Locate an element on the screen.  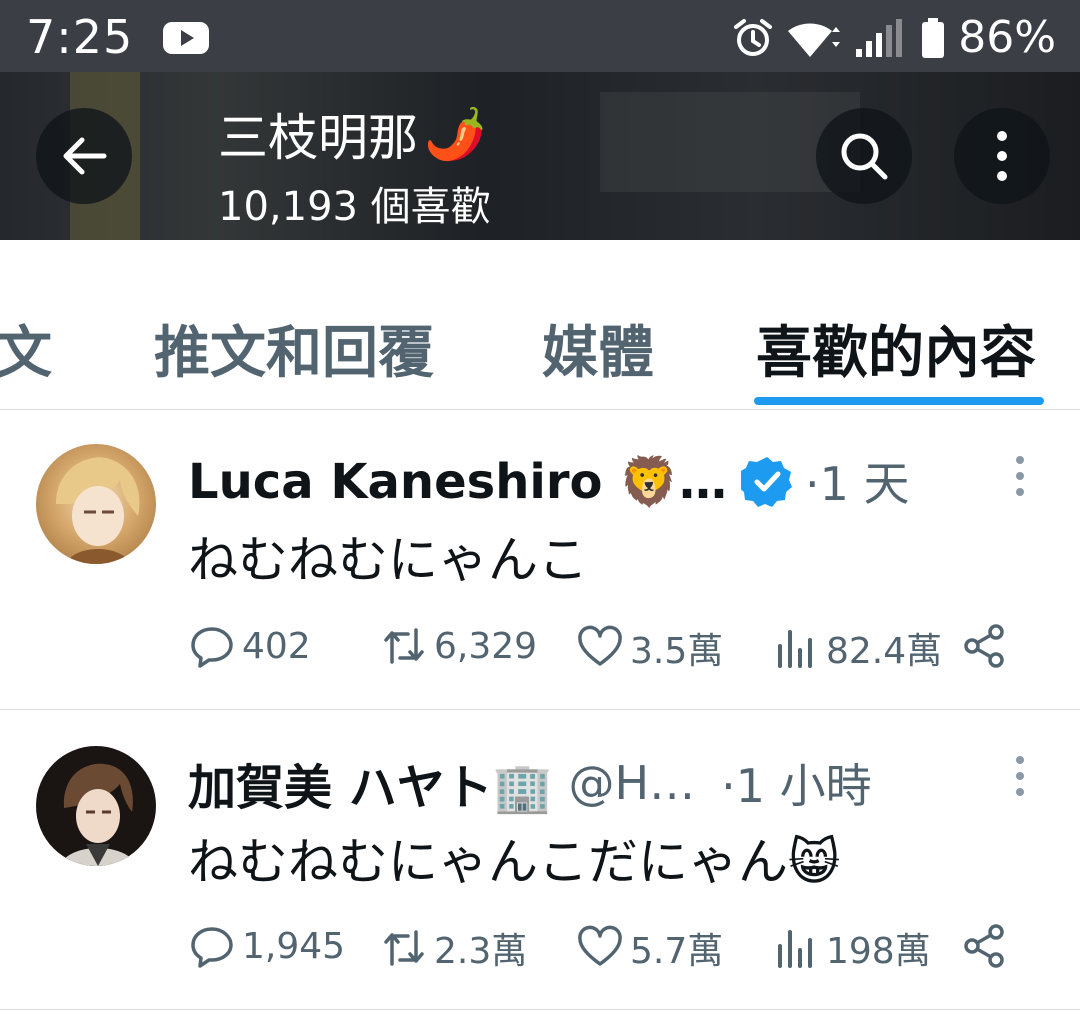
back-button is located at coordinates (84, 156).